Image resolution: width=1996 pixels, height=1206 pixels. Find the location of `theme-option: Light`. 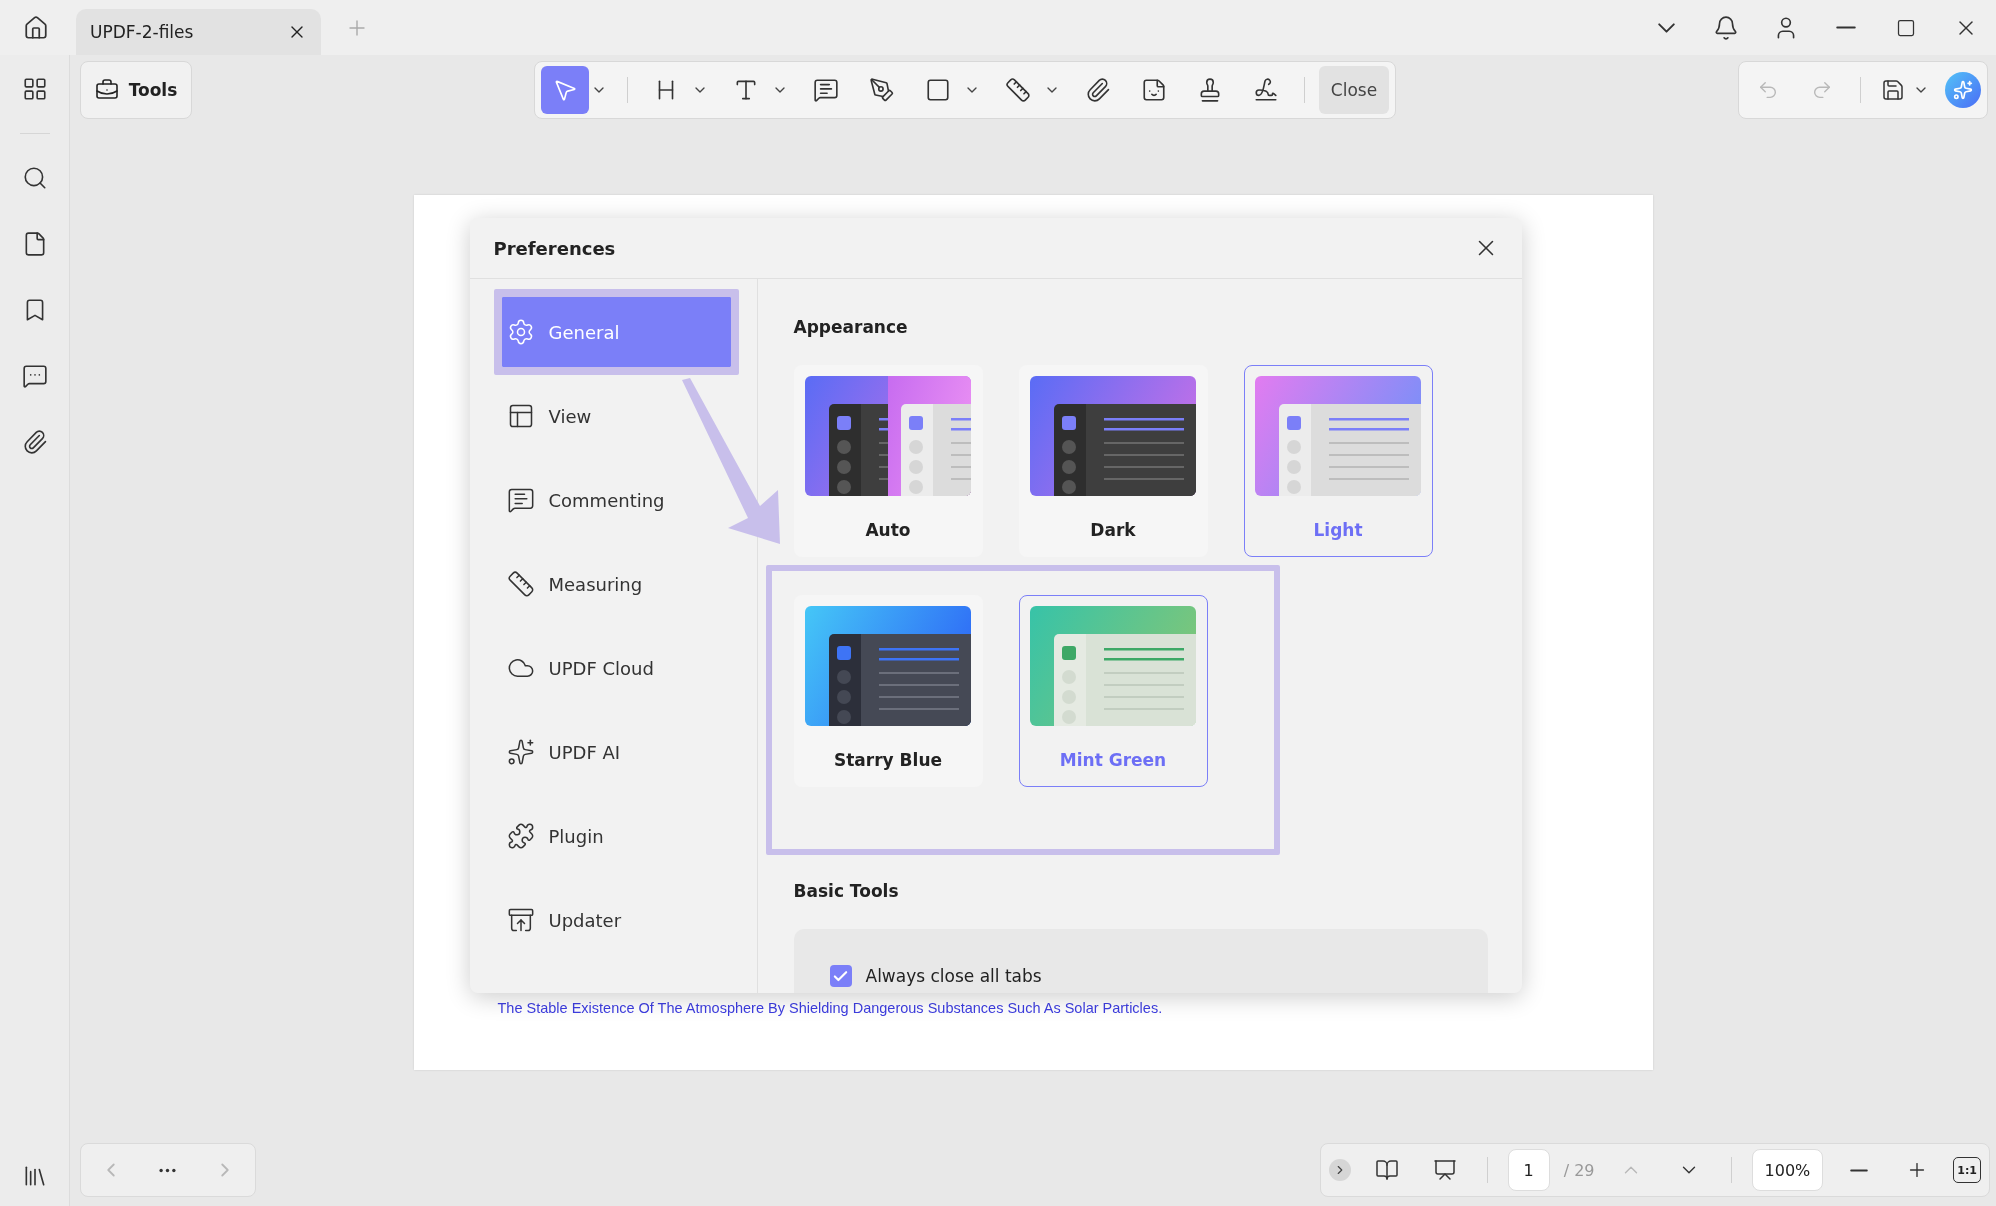

theme-option: Light is located at coordinates (1338, 461).